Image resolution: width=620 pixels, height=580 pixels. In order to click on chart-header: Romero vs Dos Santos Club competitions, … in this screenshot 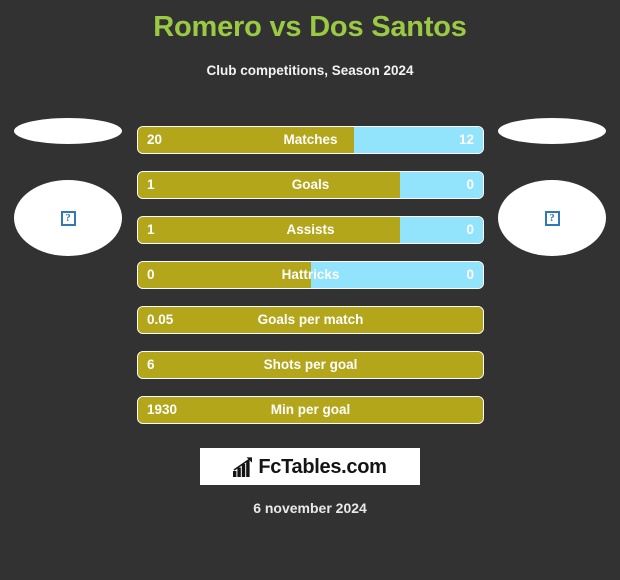, I will do `click(310, 40)`.